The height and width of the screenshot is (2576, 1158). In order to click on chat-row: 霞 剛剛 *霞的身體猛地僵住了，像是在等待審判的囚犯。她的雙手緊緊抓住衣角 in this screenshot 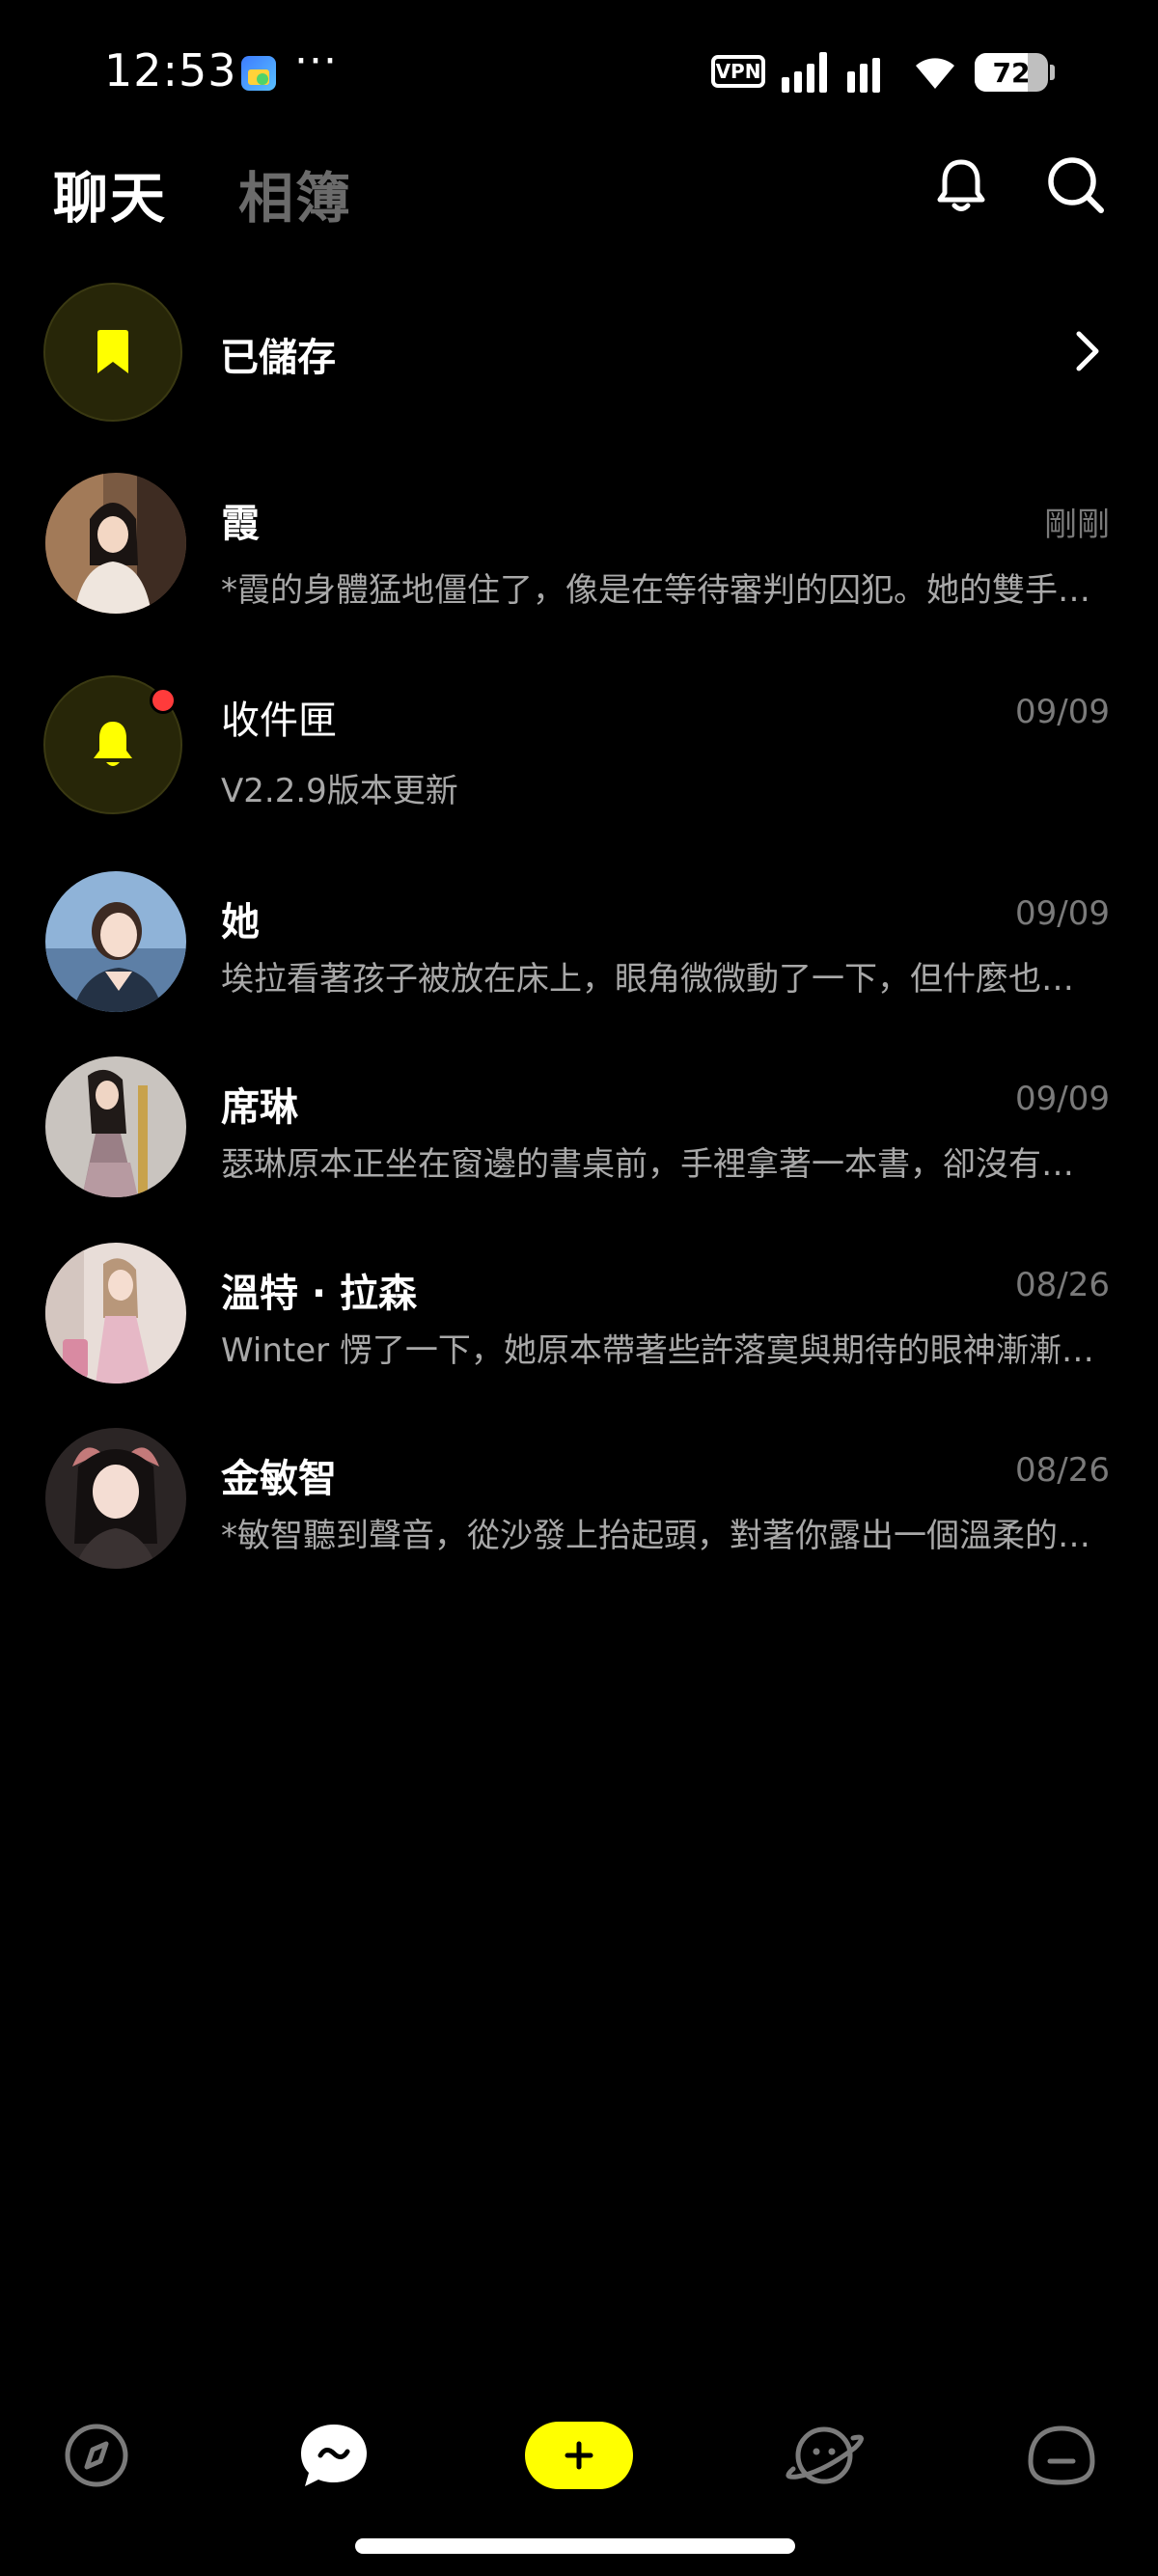, I will do `click(579, 555)`.